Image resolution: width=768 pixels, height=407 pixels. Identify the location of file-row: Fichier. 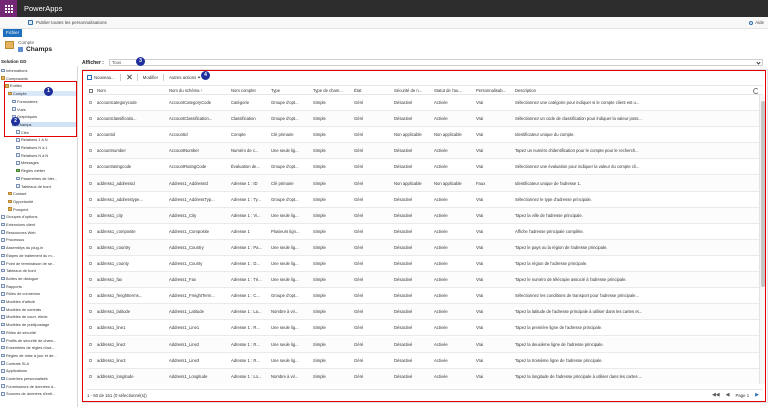
(384, 33).